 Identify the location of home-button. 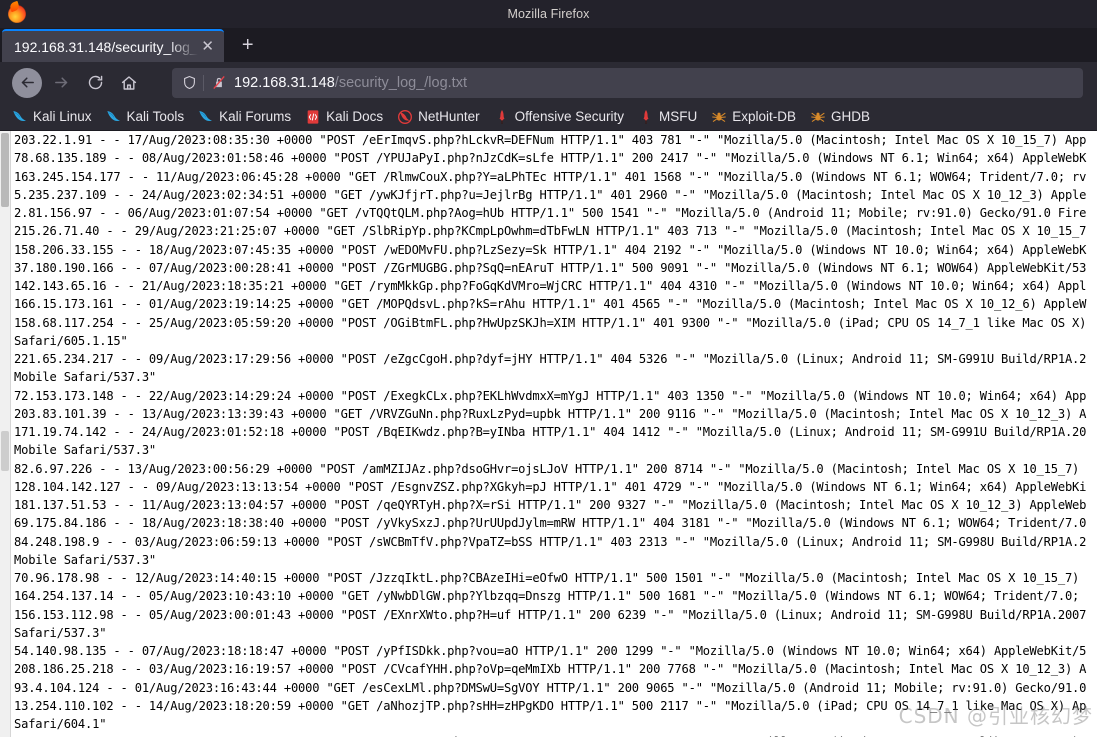
(129, 83).